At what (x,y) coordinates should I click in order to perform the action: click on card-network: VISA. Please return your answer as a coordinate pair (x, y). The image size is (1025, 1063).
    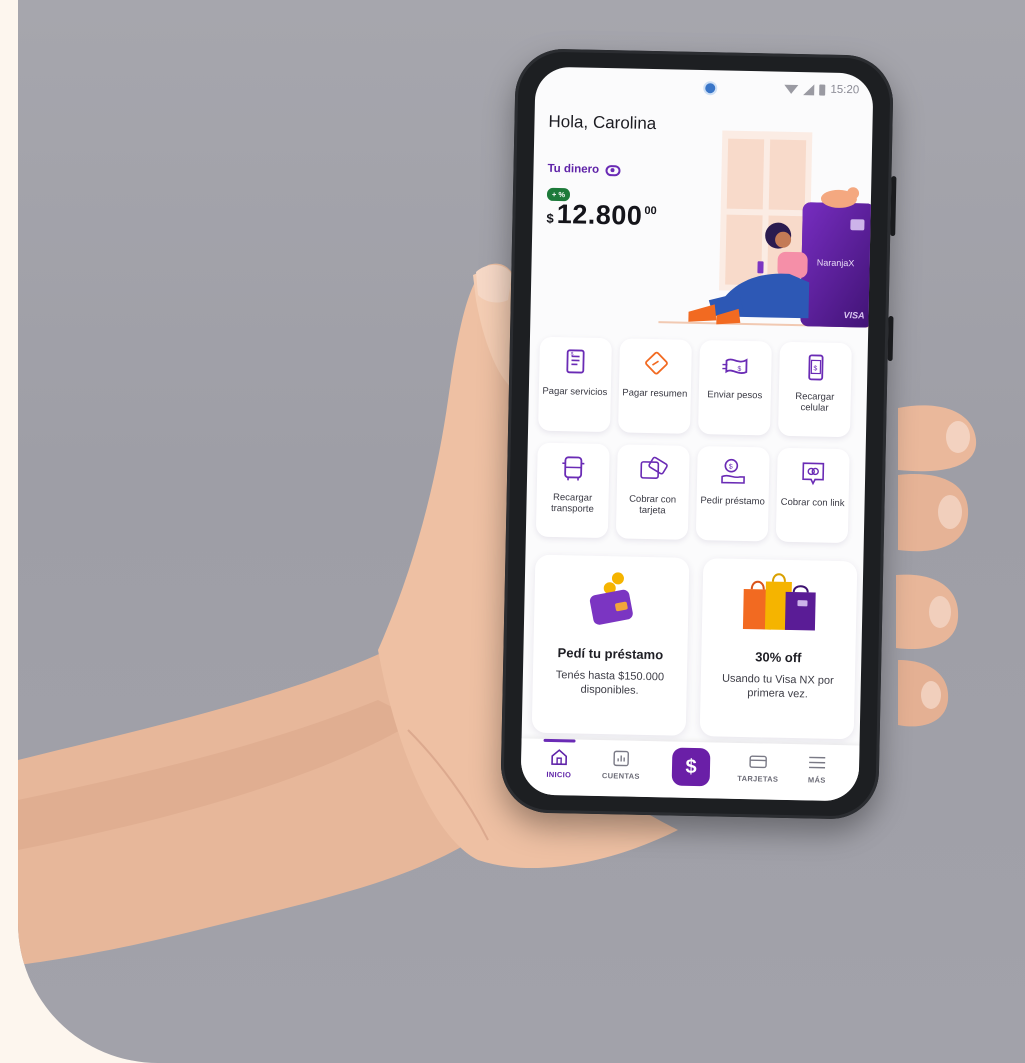
    Looking at the image, I should click on (853, 315).